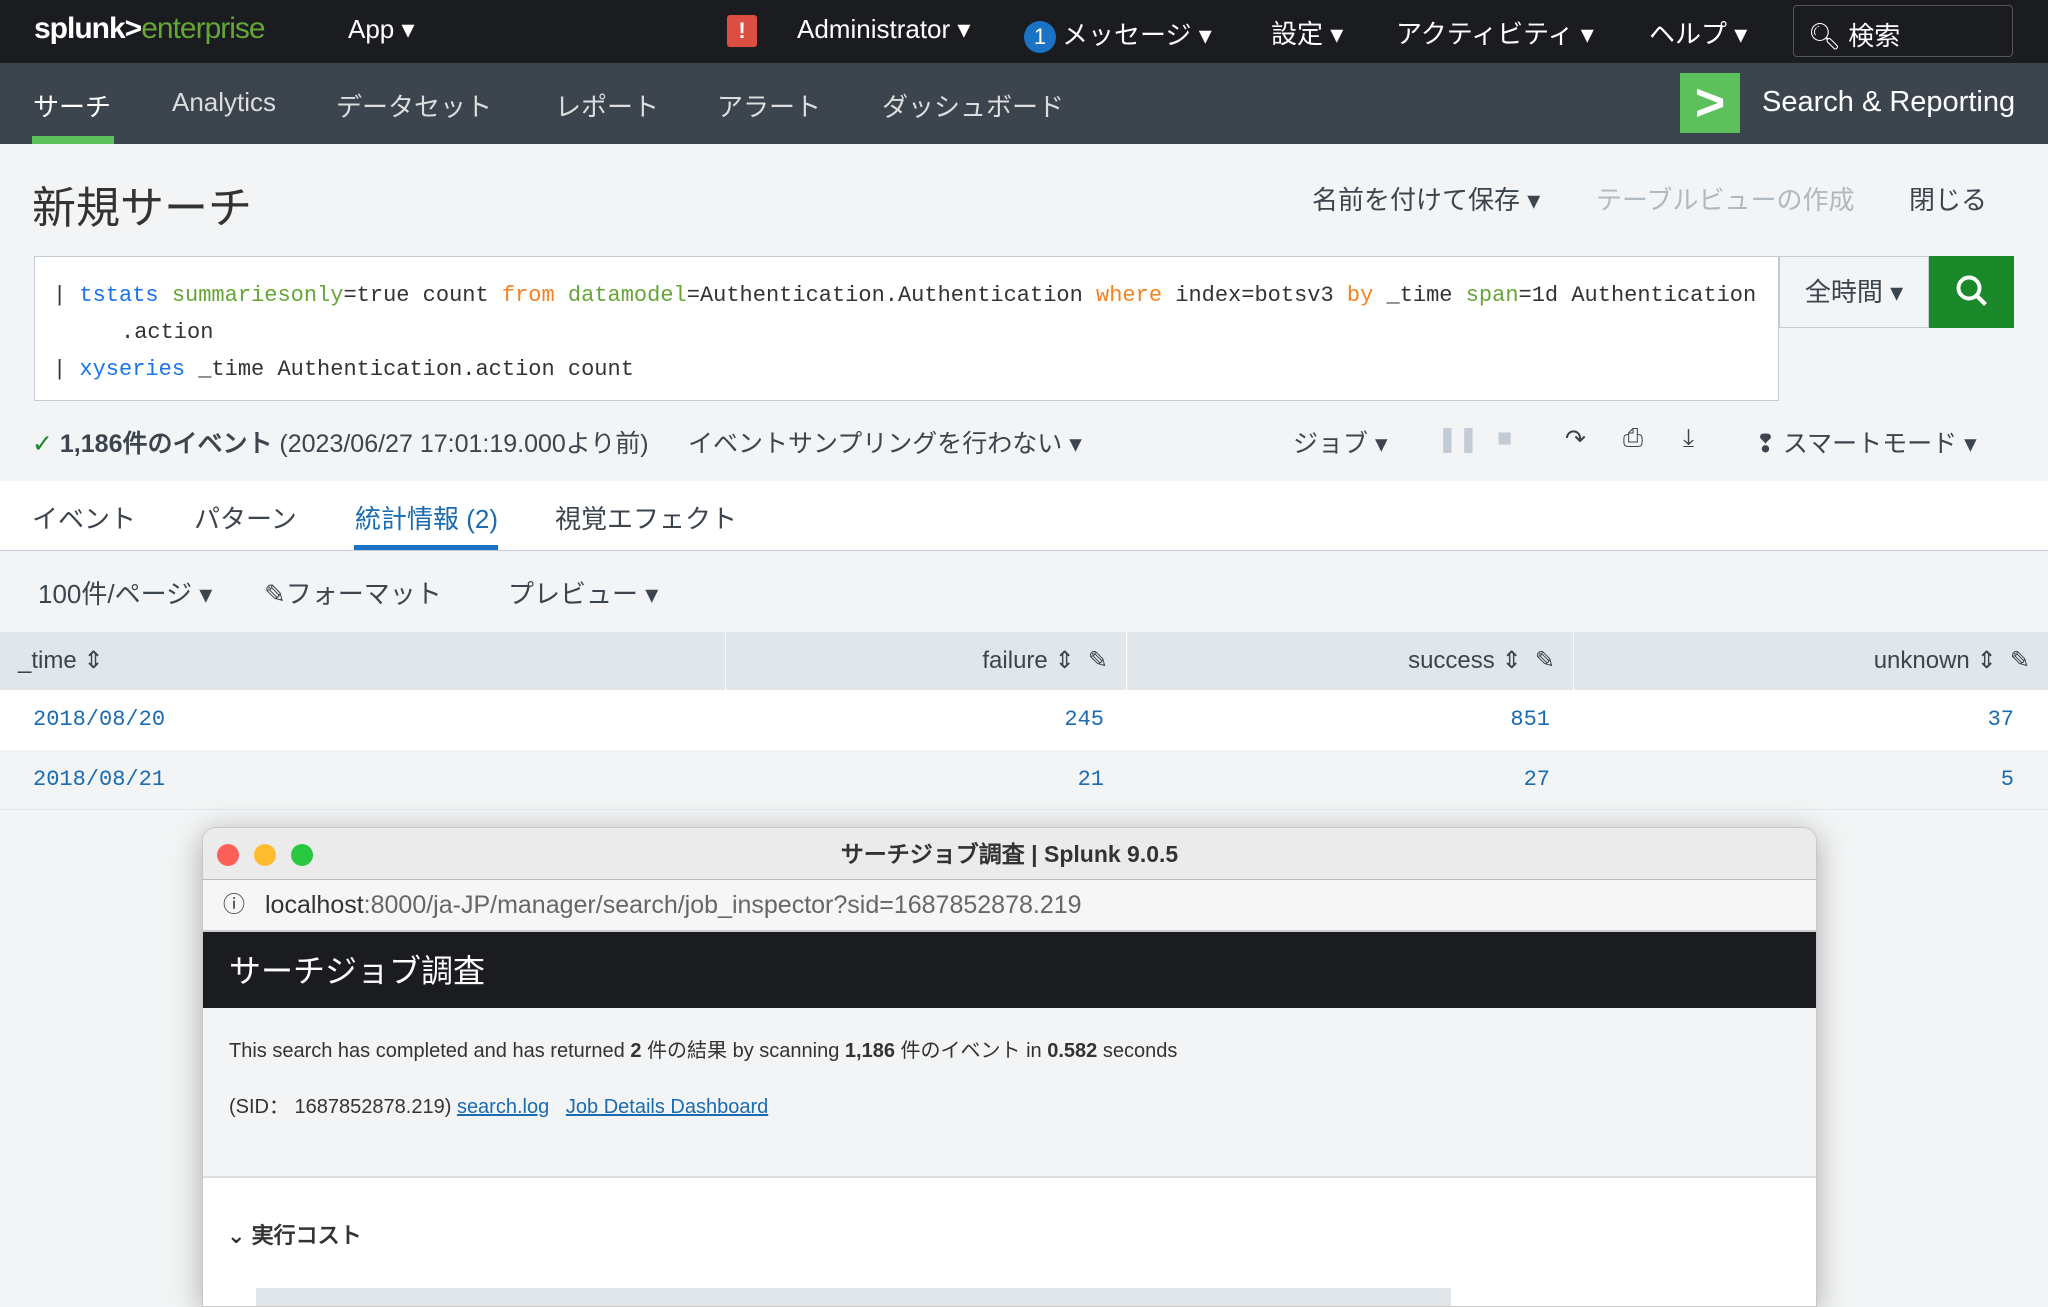 The width and height of the screenshot is (2048, 1307). Describe the element at coordinates (503, 1107) in the screenshot. I see `search-log-link: search.log` at that location.